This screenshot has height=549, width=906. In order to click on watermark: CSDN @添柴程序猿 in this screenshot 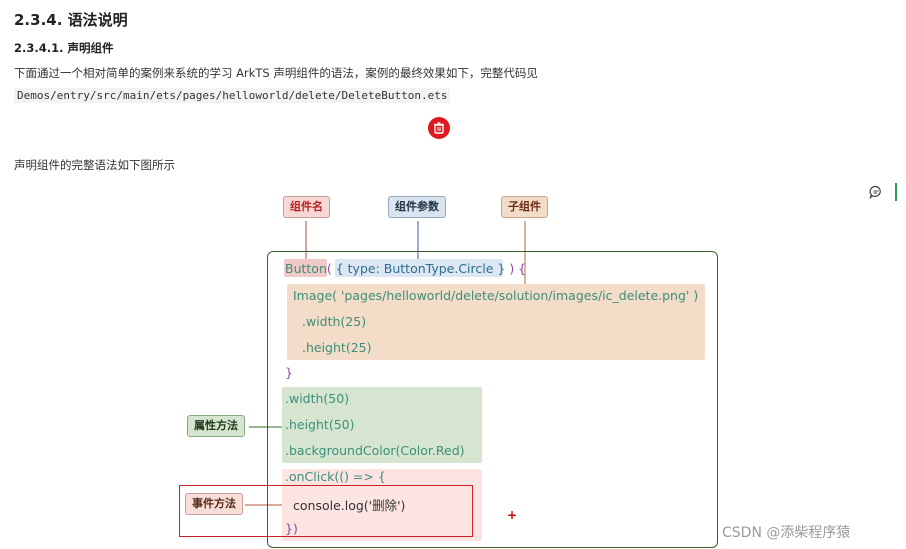, I will do `click(786, 533)`.